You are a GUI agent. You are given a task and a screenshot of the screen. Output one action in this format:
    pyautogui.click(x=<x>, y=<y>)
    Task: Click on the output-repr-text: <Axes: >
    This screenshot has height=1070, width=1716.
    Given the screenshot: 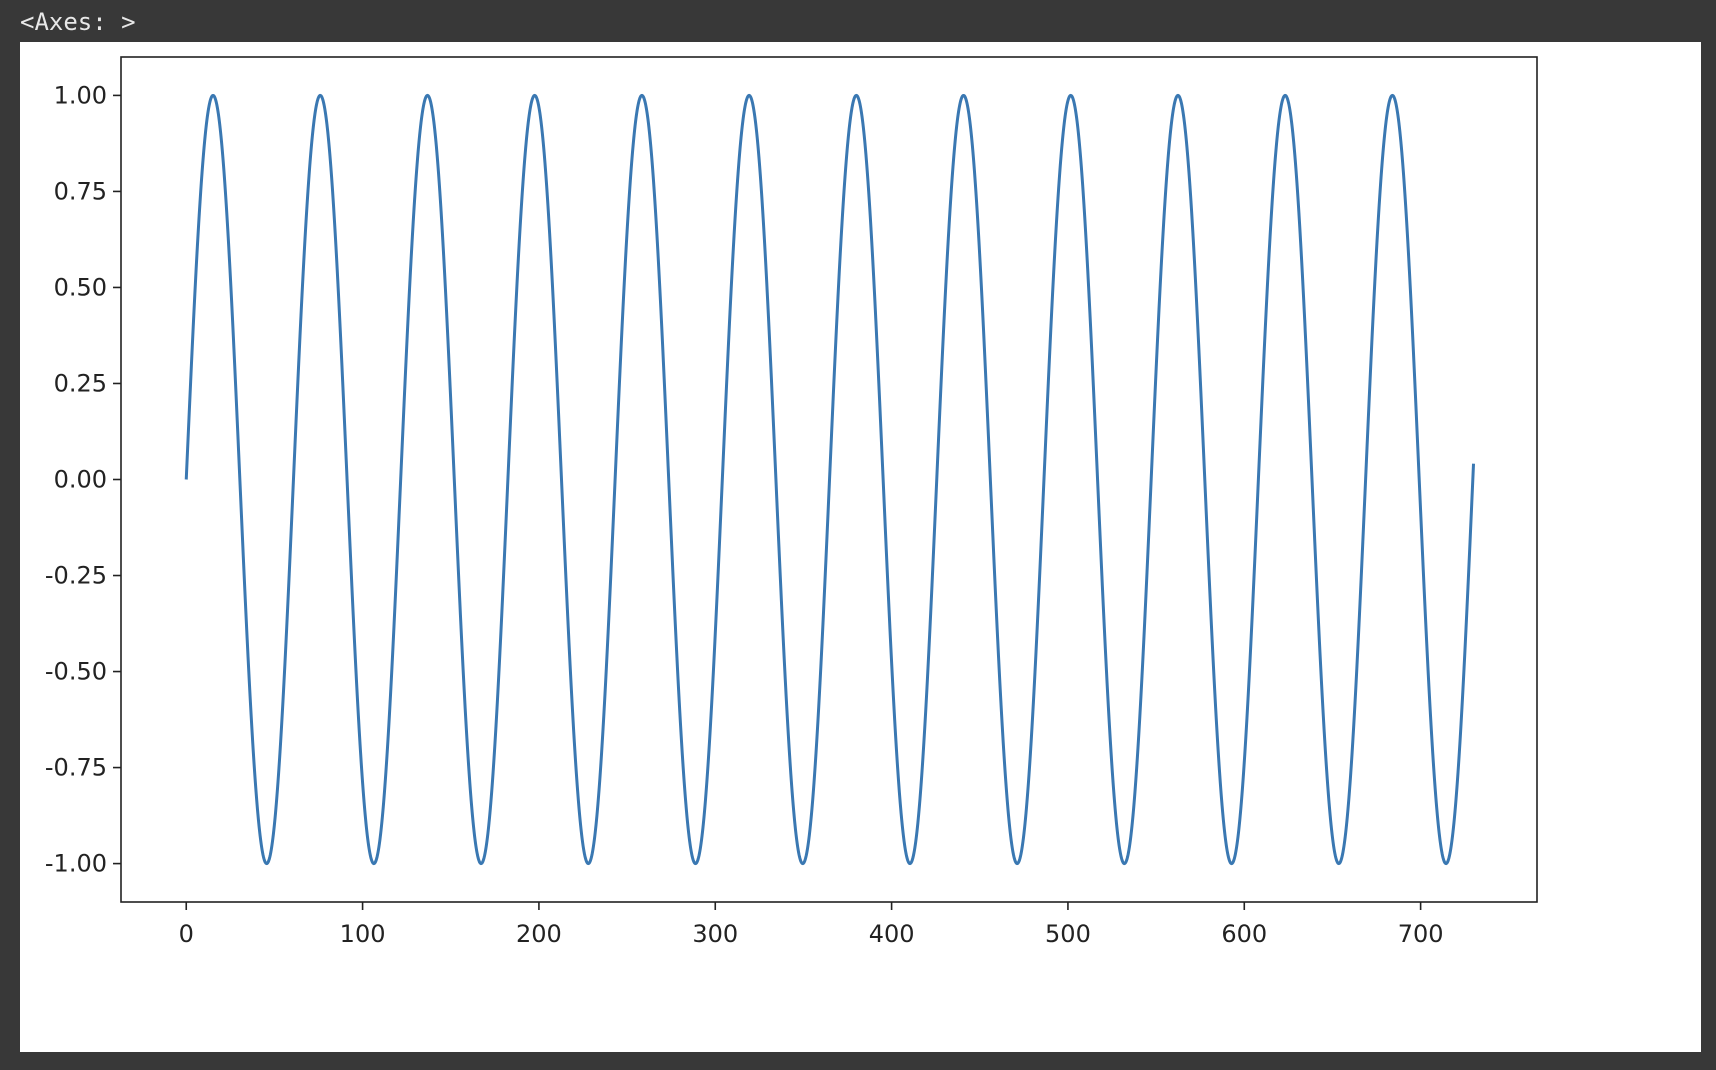 What is the action you would take?
    pyautogui.click(x=78, y=22)
    